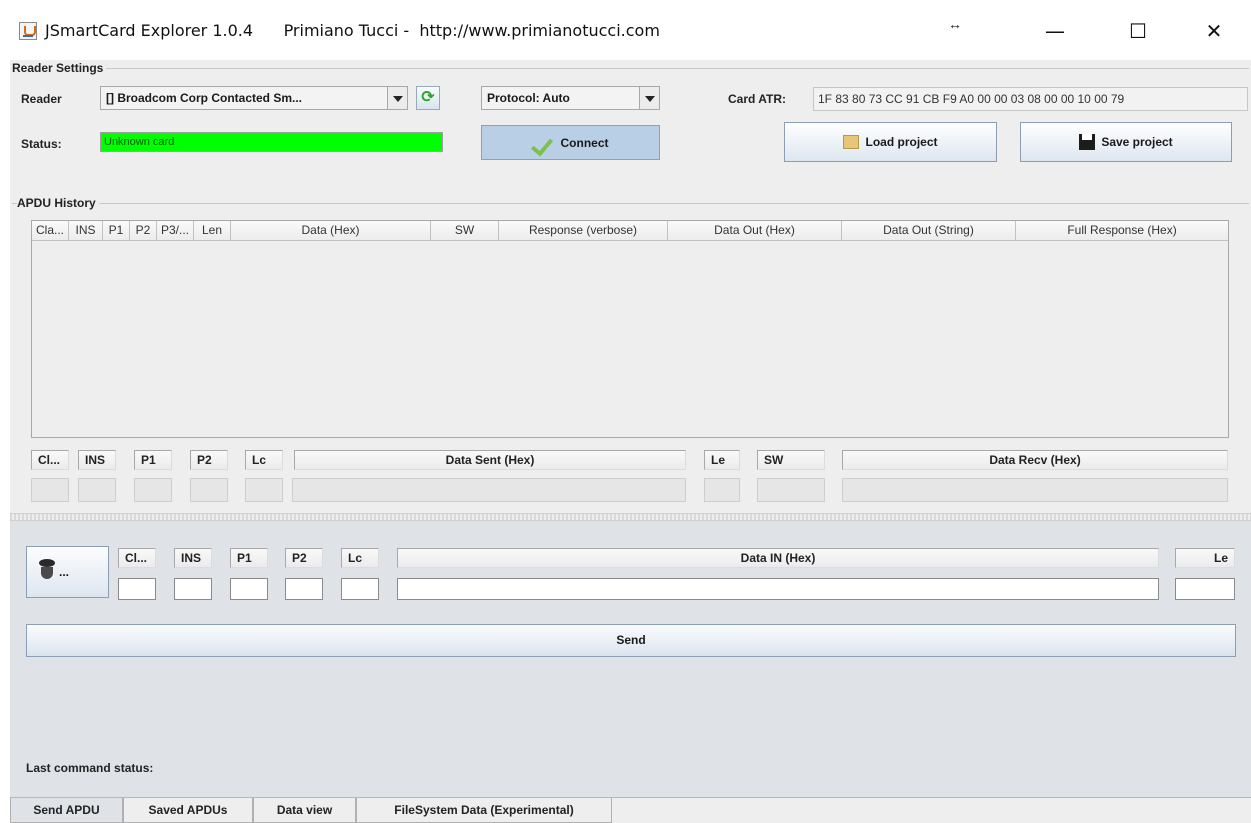 The height and width of the screenshot is (823, 1251). What do you see at coordinates (755, 231) in the screenshot?
I see `column-header: Data Out (Hex)` at bounding box center [755, 231].